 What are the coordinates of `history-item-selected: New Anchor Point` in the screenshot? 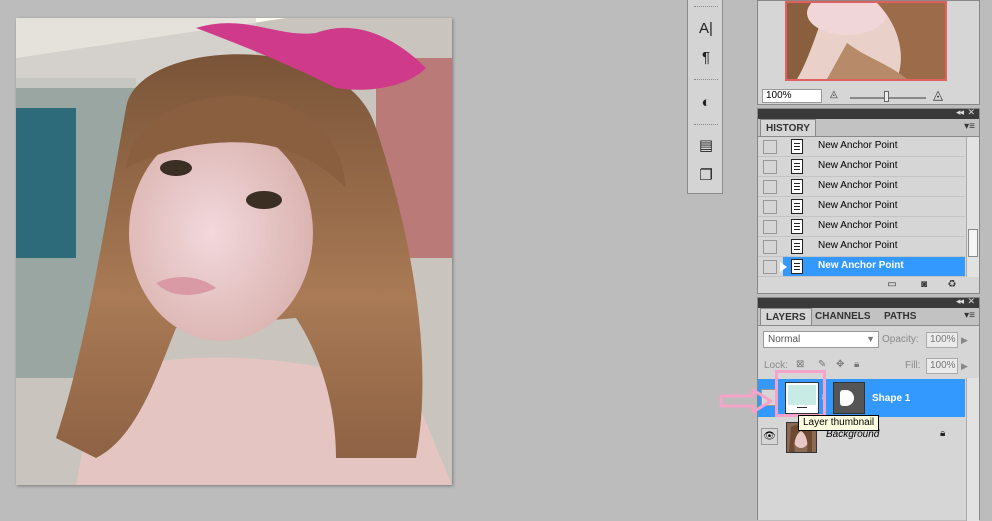 It's located at (861, 267).